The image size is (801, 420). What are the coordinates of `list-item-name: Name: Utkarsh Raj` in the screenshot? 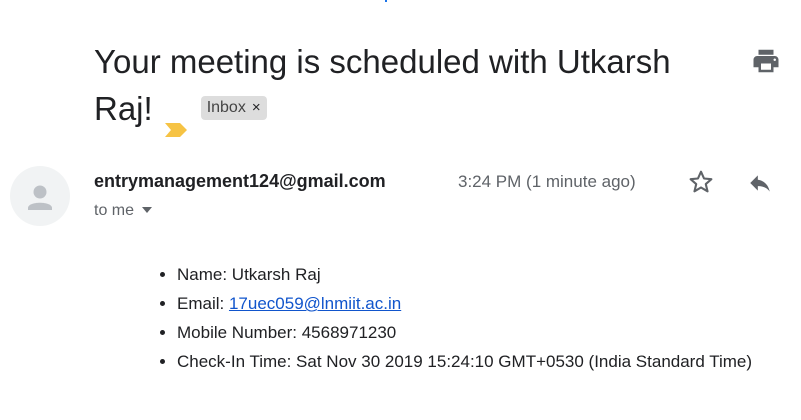 It's located at (489, 274).